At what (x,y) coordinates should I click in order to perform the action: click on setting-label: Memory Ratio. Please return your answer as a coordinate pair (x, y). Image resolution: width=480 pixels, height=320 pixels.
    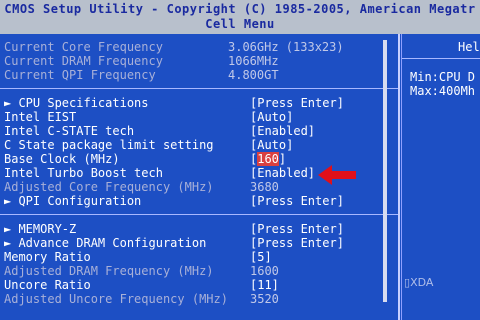
    Looking at the image, I should click on (47, 257).